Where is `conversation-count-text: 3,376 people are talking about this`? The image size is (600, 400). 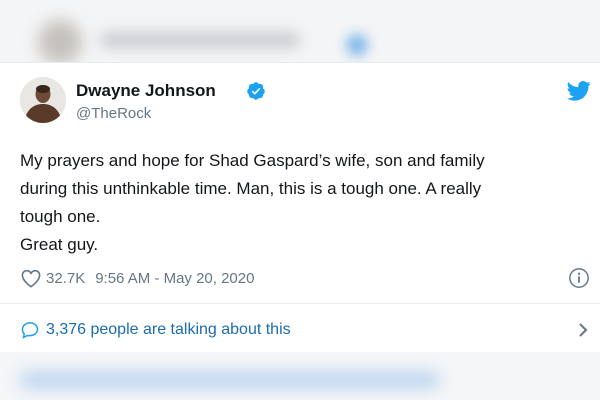 conversation-count-text: 3,376 people are talking about this is located at coordinates (168, 330).